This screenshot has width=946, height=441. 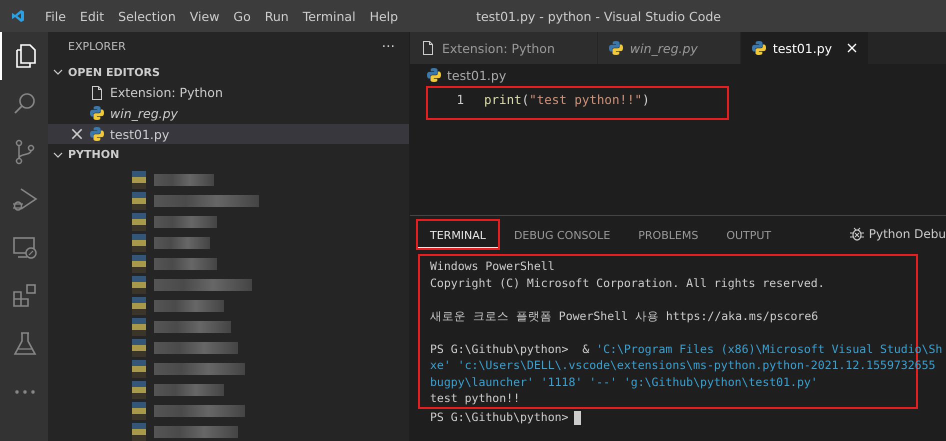 What do you see at coordinates (624, 382) in the screenshot?
I see `terminal-line: bugpy\launcher' '1118' '--' 'g:\Github\python\test01.py'` at bounding box center [624, 382].